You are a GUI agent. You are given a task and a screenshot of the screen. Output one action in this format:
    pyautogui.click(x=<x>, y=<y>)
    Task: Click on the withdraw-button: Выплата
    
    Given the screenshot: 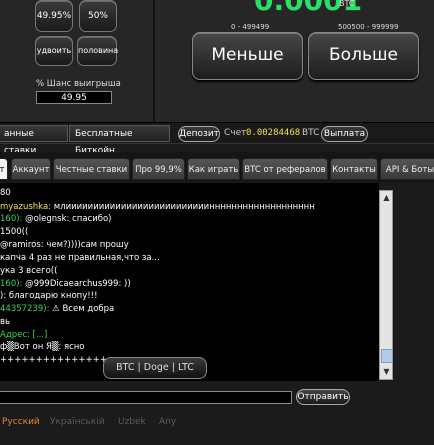 What is the action you would take?
    pyautogui.click(x=344, y=134)
    